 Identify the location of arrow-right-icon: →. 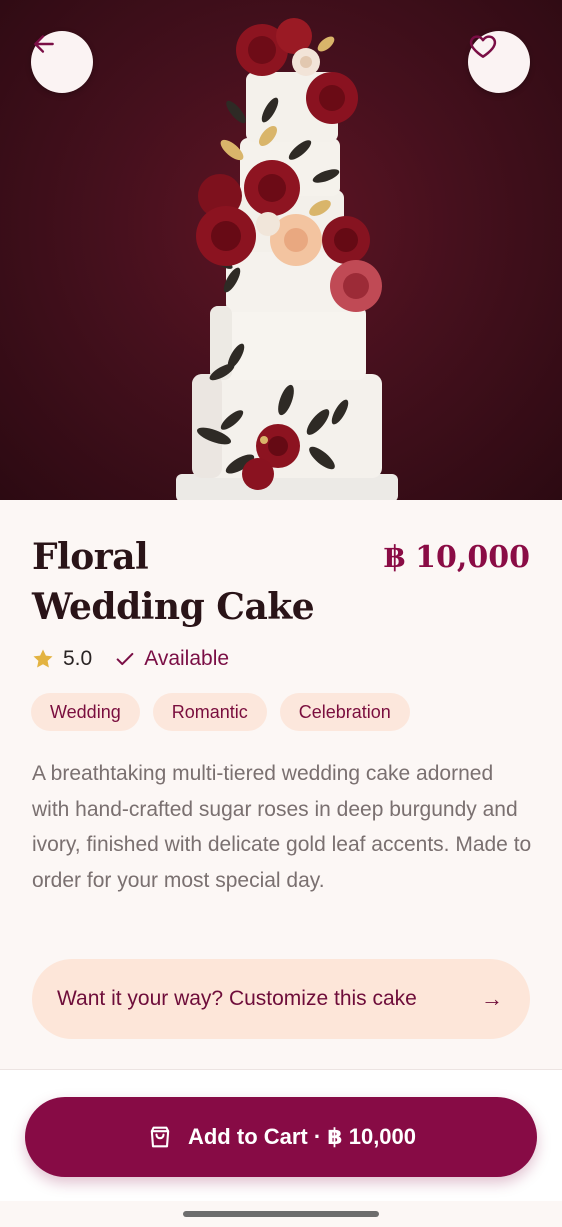
(492, 998).